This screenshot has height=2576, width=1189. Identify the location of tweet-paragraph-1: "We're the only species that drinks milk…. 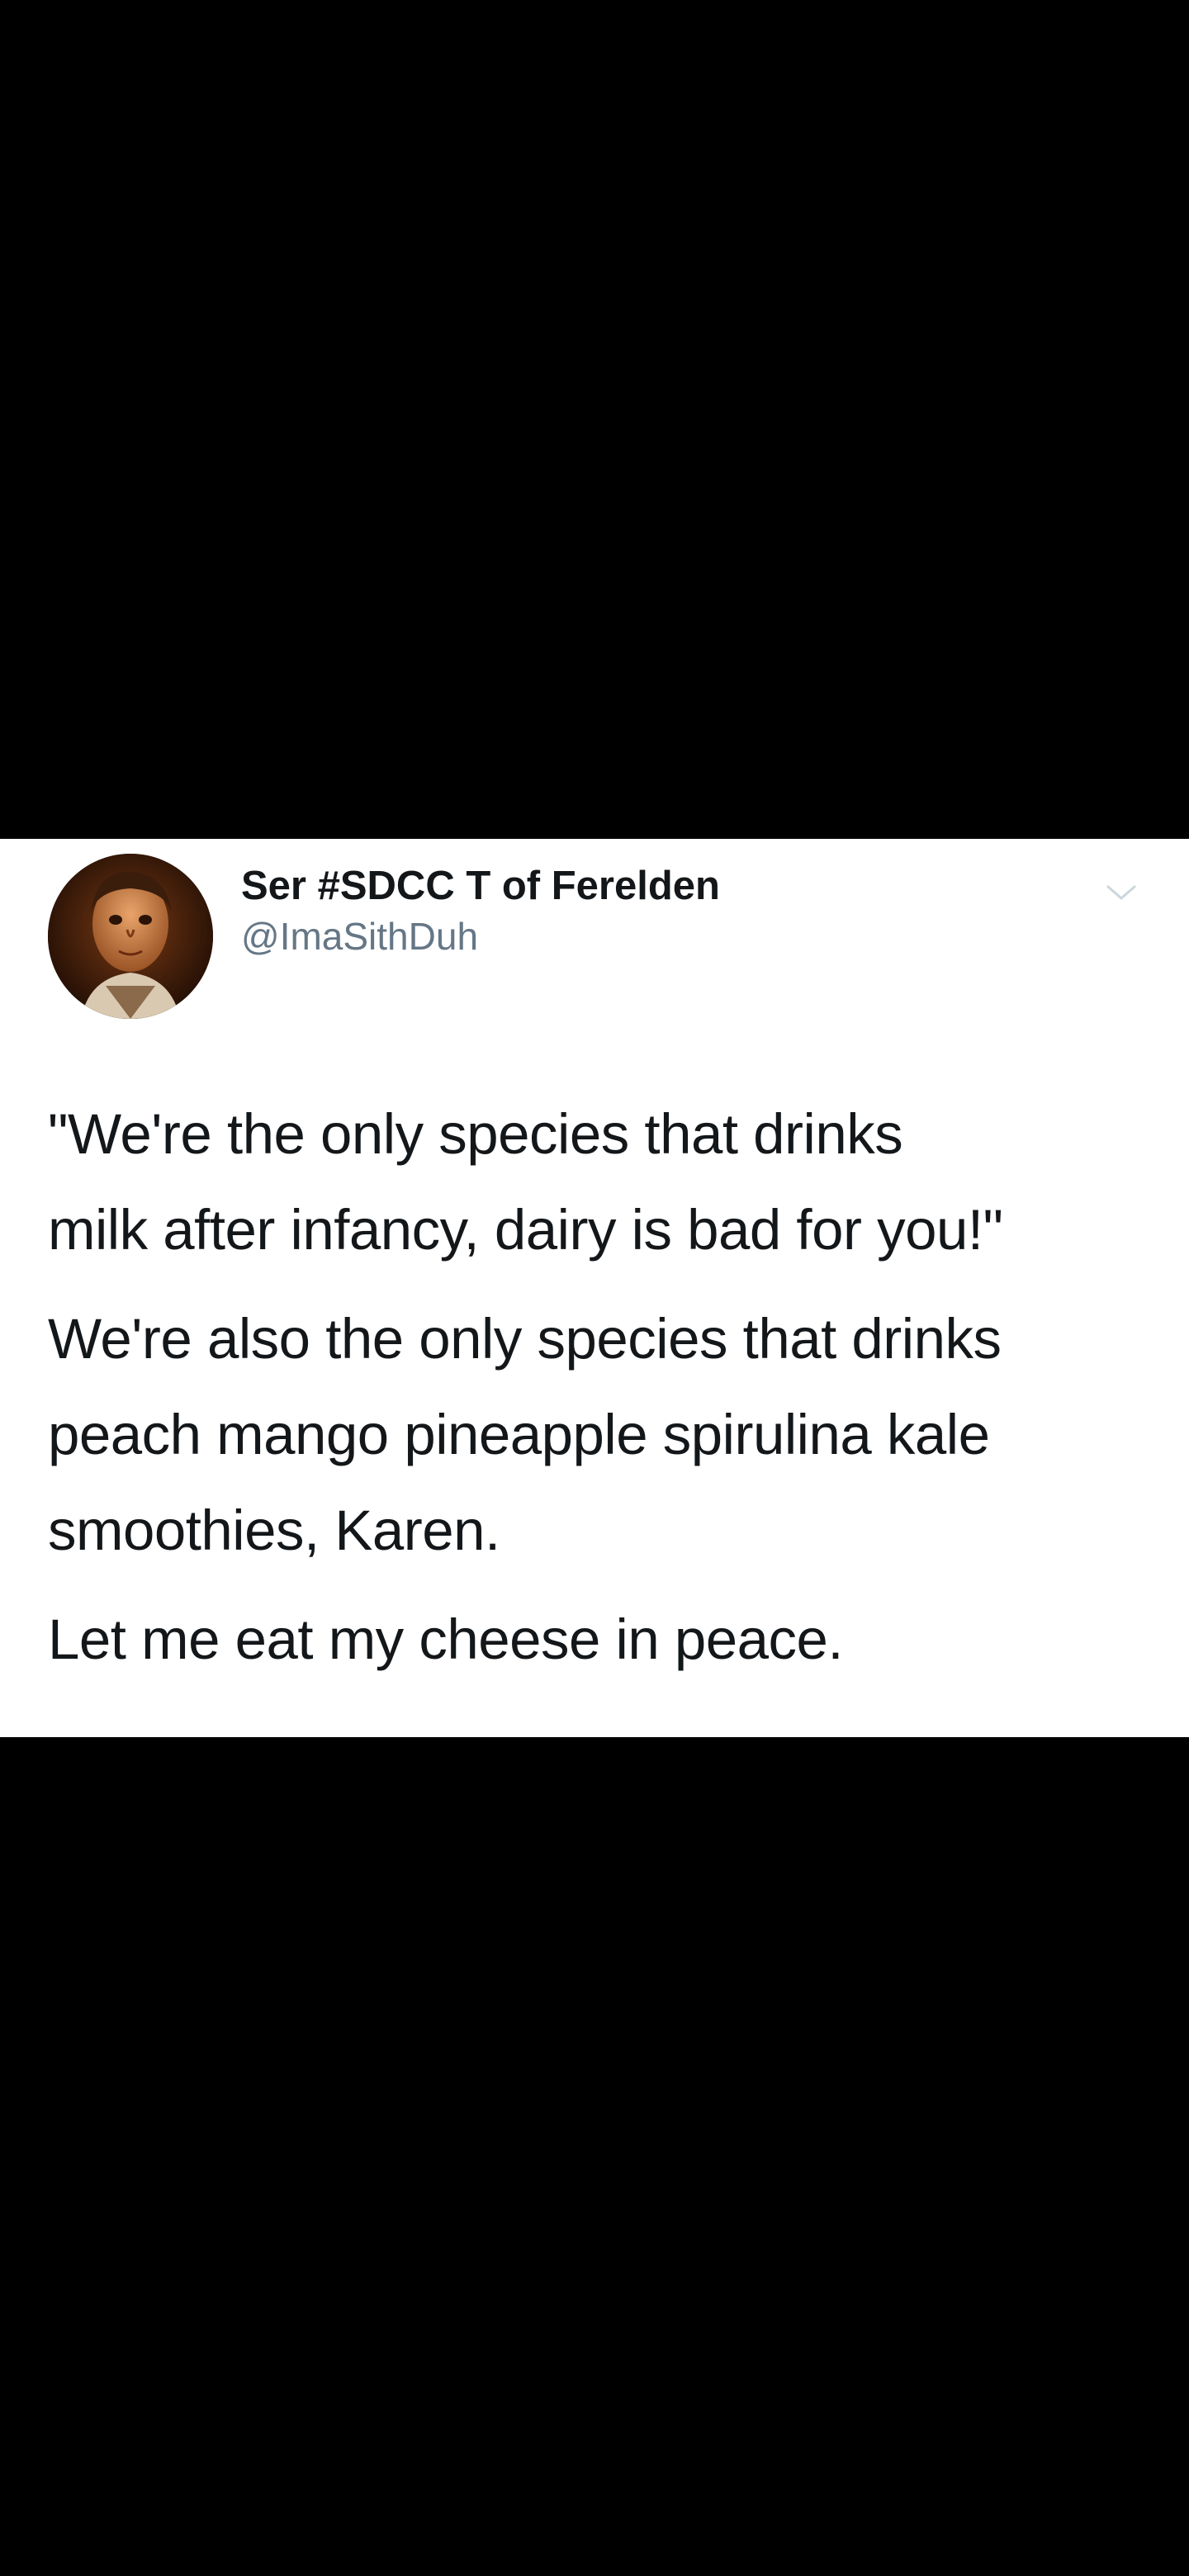
(525, 1182).